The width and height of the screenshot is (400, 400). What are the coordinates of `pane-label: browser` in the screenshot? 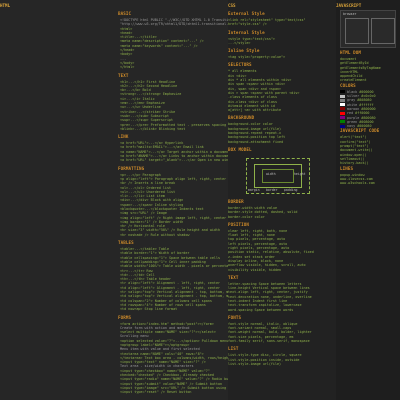 It's located at (350, 14).